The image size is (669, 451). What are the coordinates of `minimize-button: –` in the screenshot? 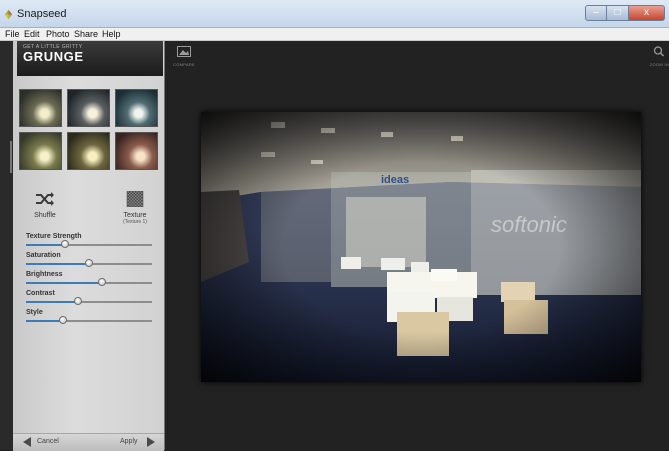 It's located at (596, 13).